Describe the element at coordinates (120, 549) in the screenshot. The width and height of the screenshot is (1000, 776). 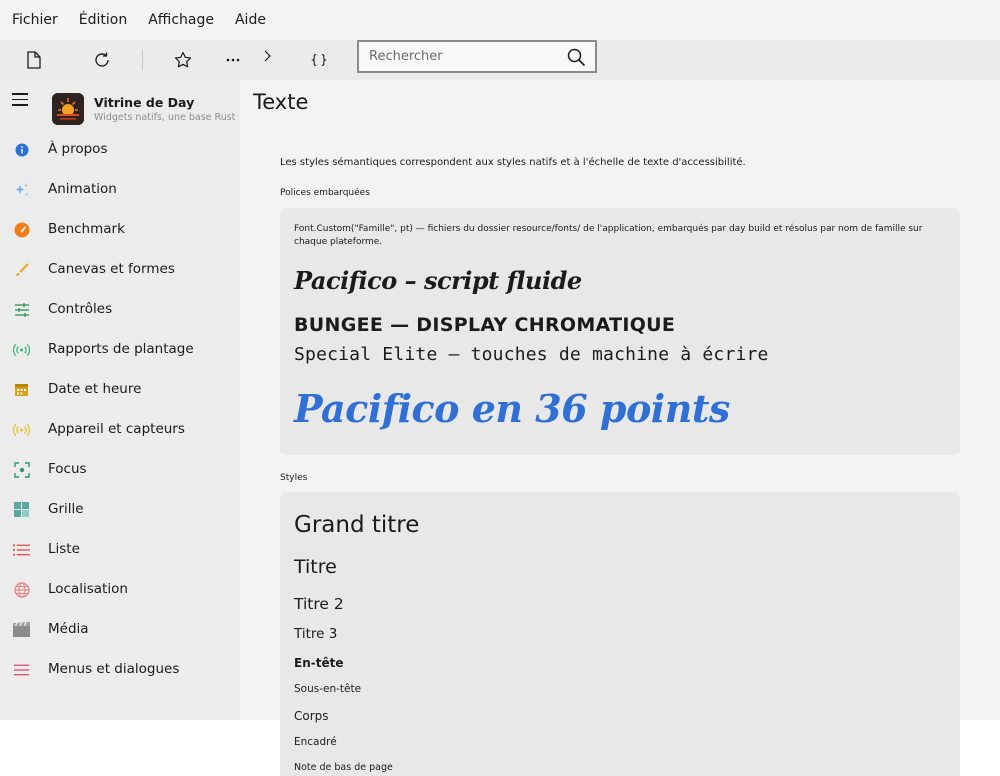
I see `sidebar-item-liste: Liste` at that location.